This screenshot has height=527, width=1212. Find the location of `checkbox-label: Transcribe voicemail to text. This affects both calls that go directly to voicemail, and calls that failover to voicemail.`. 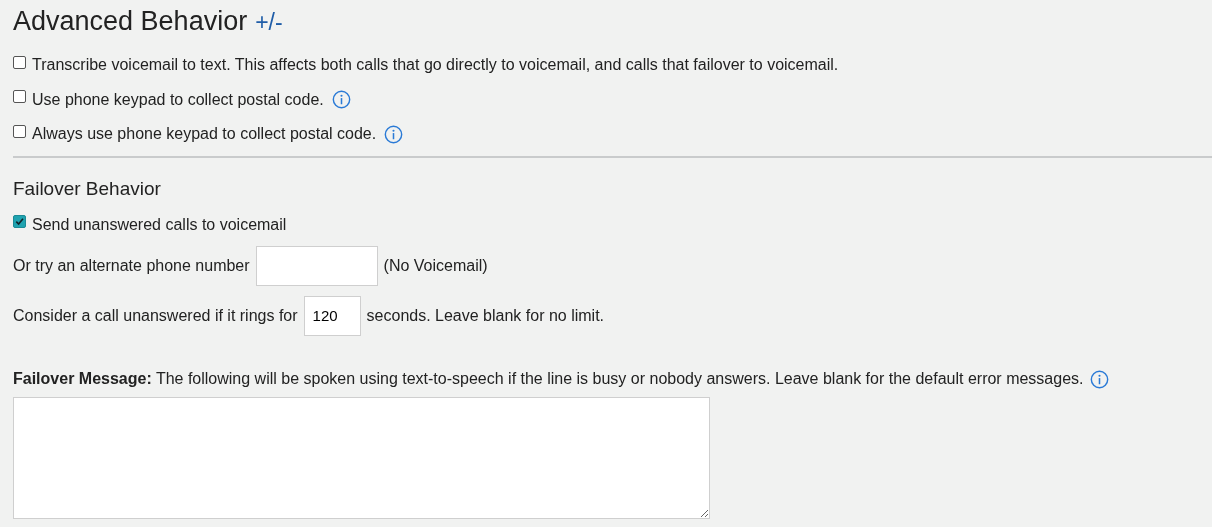

checkbox-label: Transcribe voicemail to text. This affects both calls that go directly to voicemail, and calls that failover to voicemail. is located at coordinates (435, 65).